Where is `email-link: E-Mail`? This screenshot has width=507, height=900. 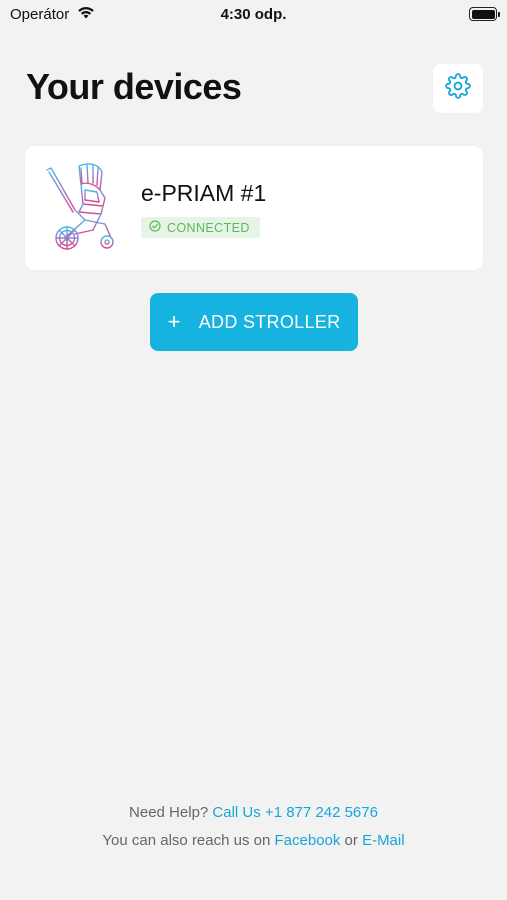
email-link: E-Mail is located at coordinates (383, 840).